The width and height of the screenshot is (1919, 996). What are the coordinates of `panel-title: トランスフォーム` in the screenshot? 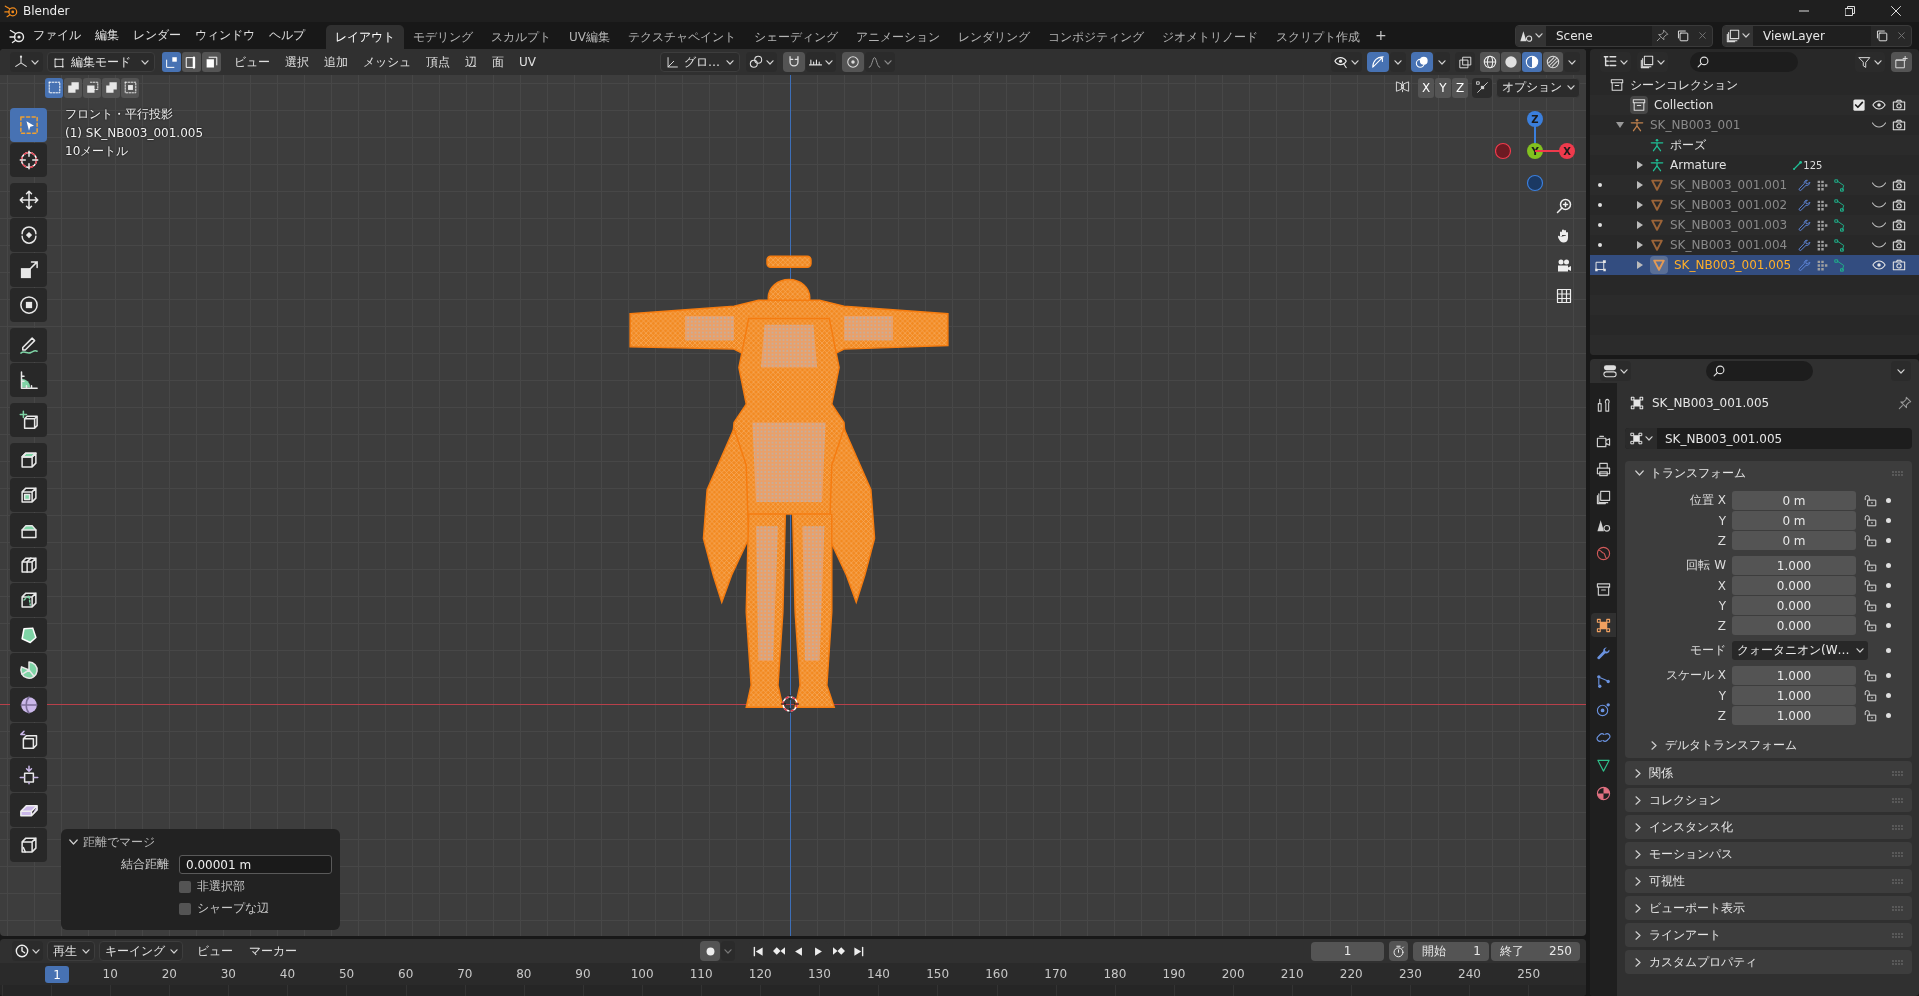 It's located at (1698, 473).